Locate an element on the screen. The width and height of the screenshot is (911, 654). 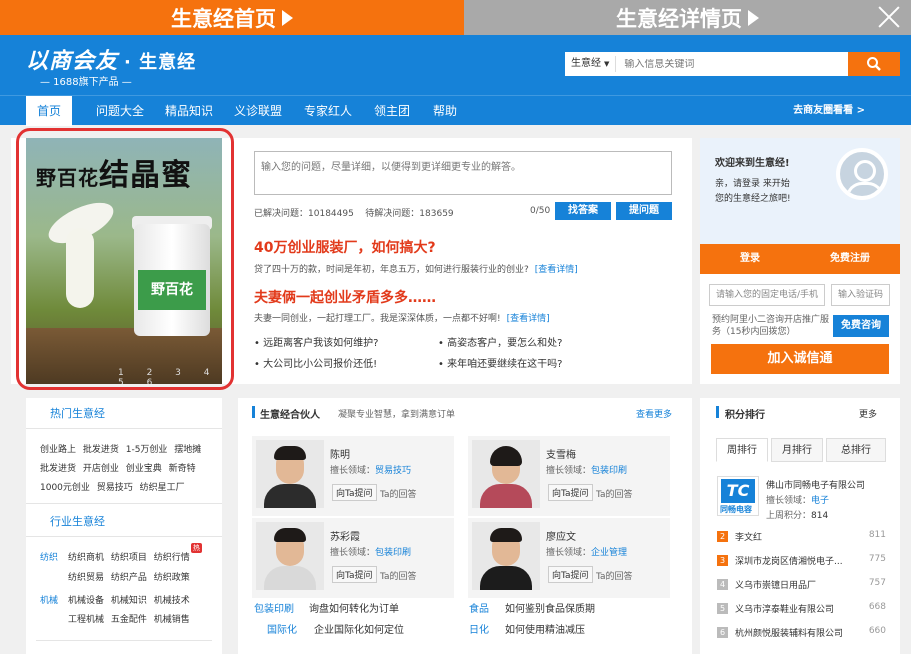
headline-1-link: [查看详情] is located at coordinates (556, 270).